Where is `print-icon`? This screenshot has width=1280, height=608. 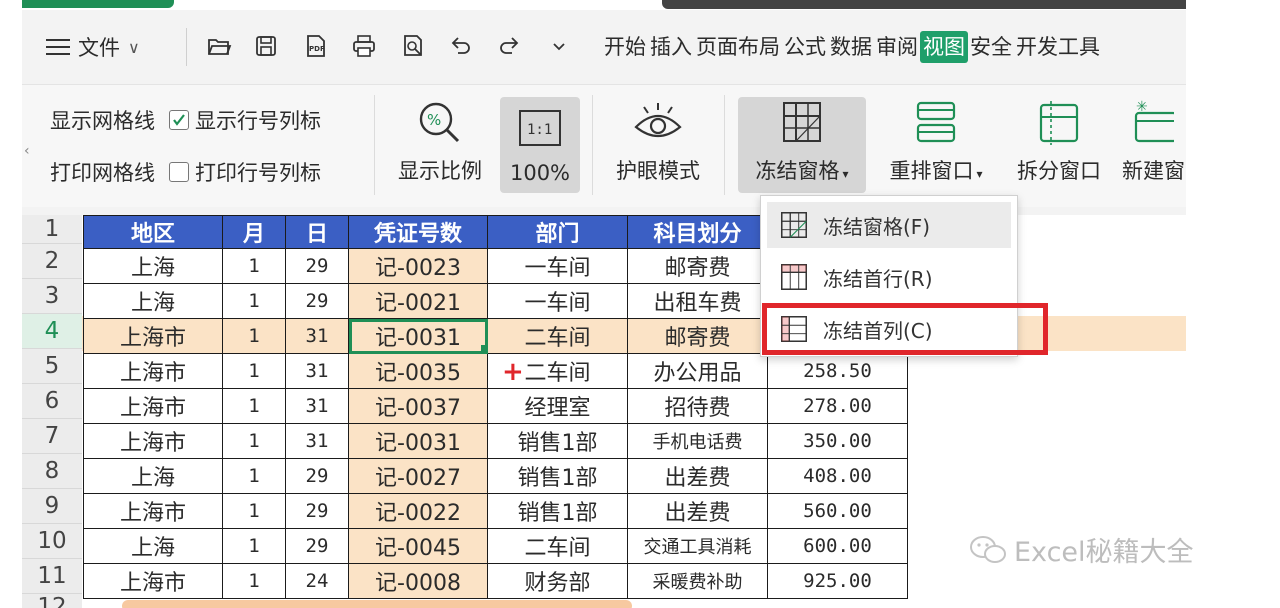
print-icon is located at coordinates (364, 46).